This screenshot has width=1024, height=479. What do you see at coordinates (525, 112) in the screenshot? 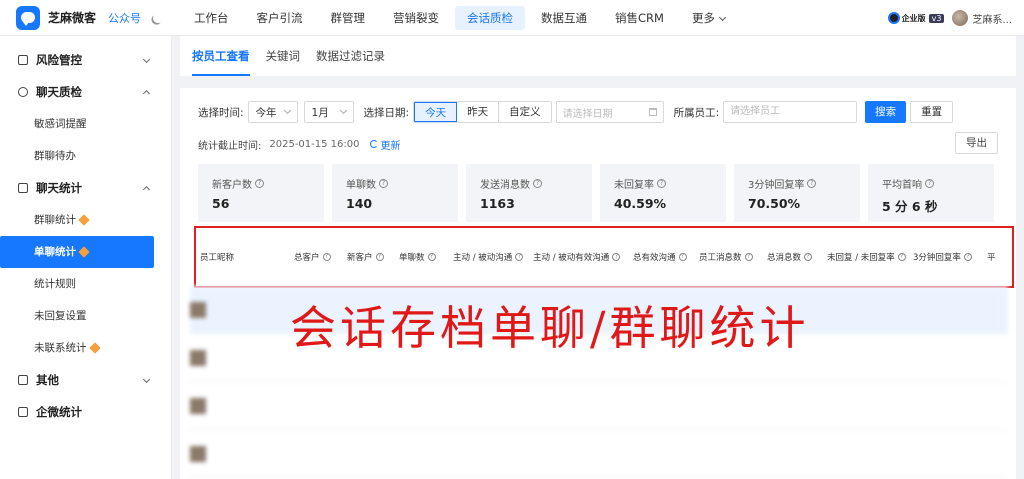
I see `date-option-button: 自定义` at bounding box center [525, 112].